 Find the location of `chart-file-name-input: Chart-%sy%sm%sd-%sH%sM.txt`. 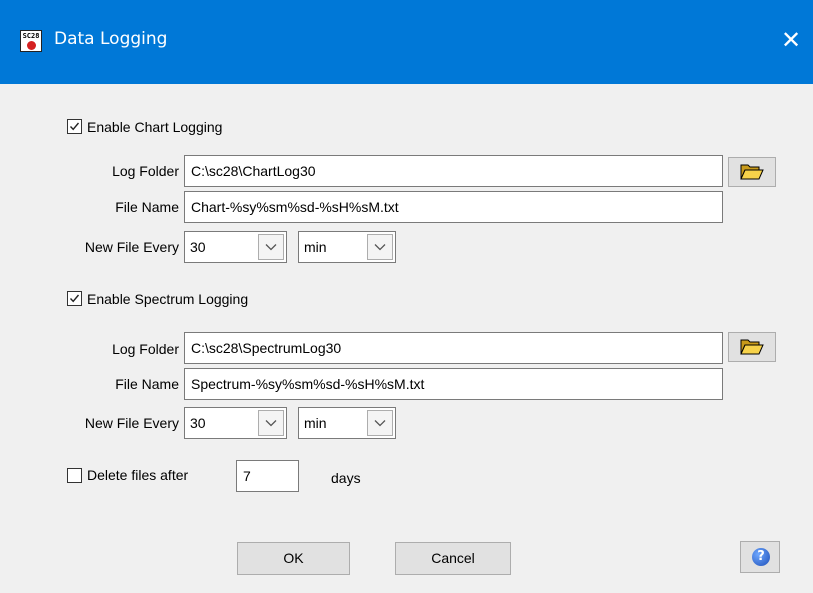

chart-file-name-input: Chart-%sy%sm%sd-%sH%sM.txt is located at coordinates (453, 207).